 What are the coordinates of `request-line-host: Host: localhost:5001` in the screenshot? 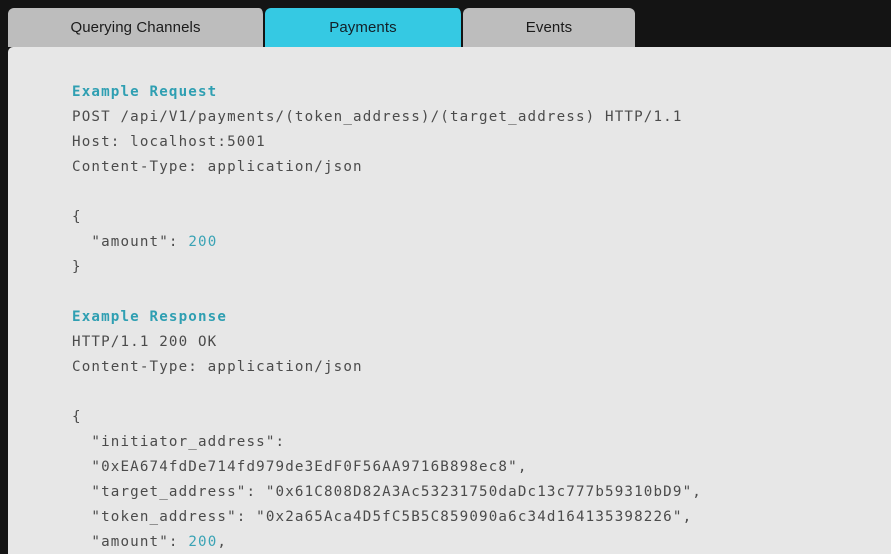 It's located at (169, 142).